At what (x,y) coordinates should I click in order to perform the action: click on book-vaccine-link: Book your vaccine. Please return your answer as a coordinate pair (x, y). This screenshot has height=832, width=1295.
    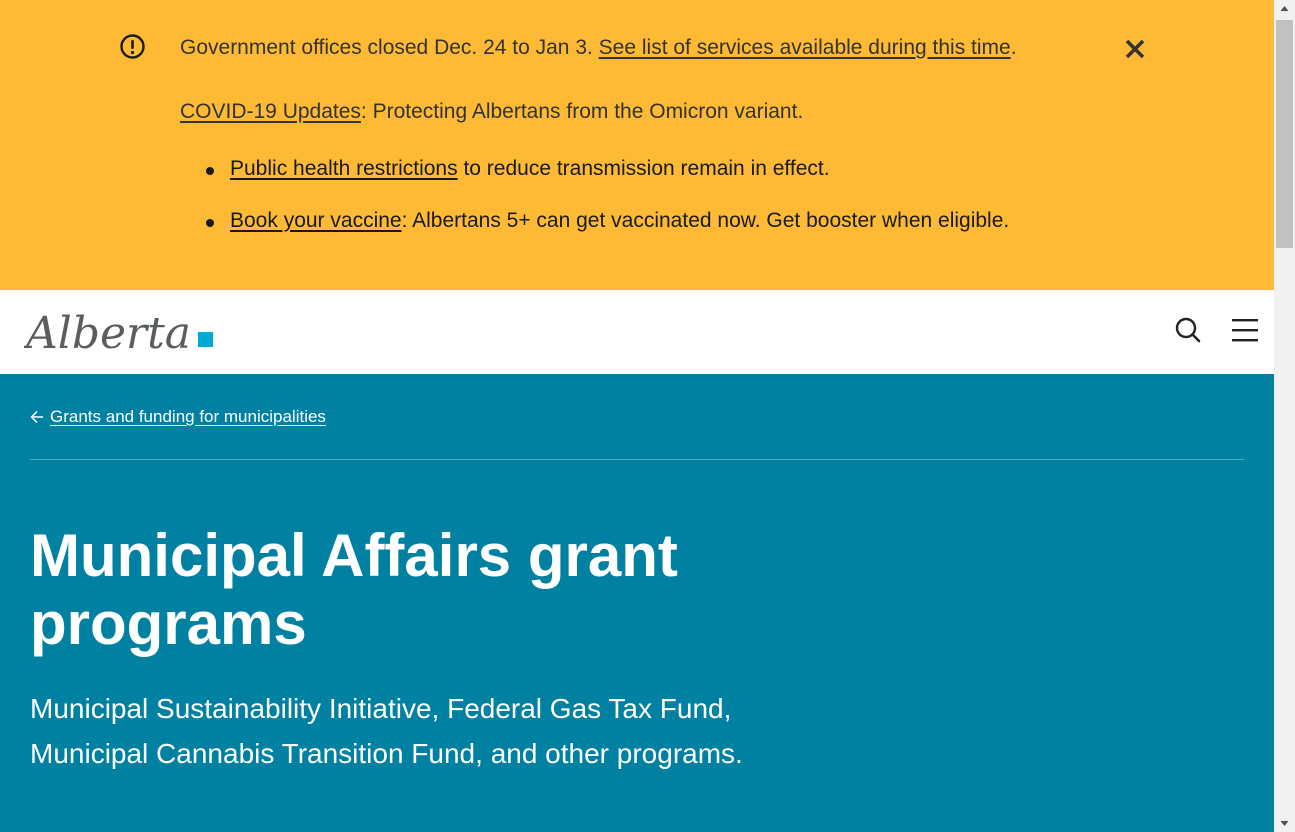
    Looking at the image, I should click on (316, 220).